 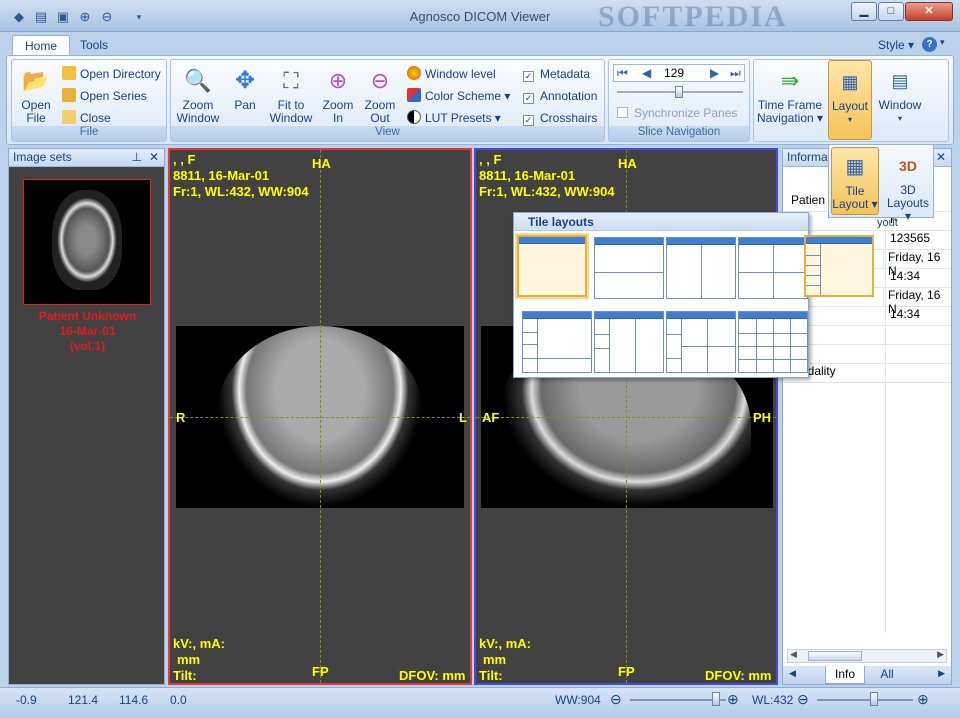 I want to click on status-z: 114.6, so click(x=134, y=700).